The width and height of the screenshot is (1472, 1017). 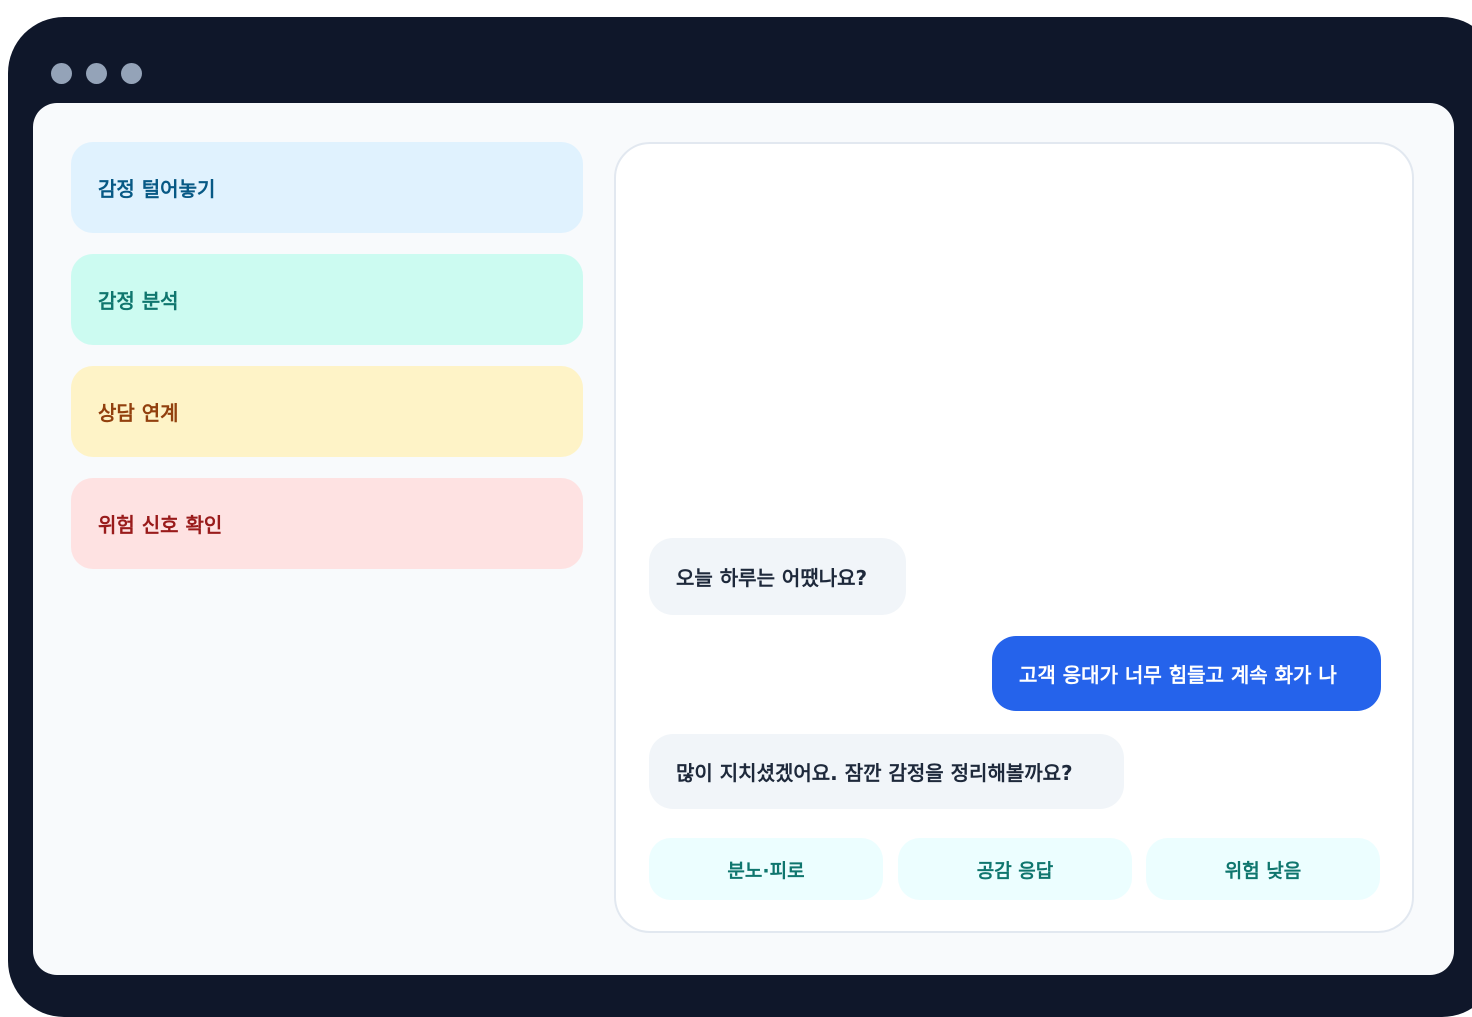 I want to click on chip-anger-fatigue: 분노·피로, so click(x=766, y=869).